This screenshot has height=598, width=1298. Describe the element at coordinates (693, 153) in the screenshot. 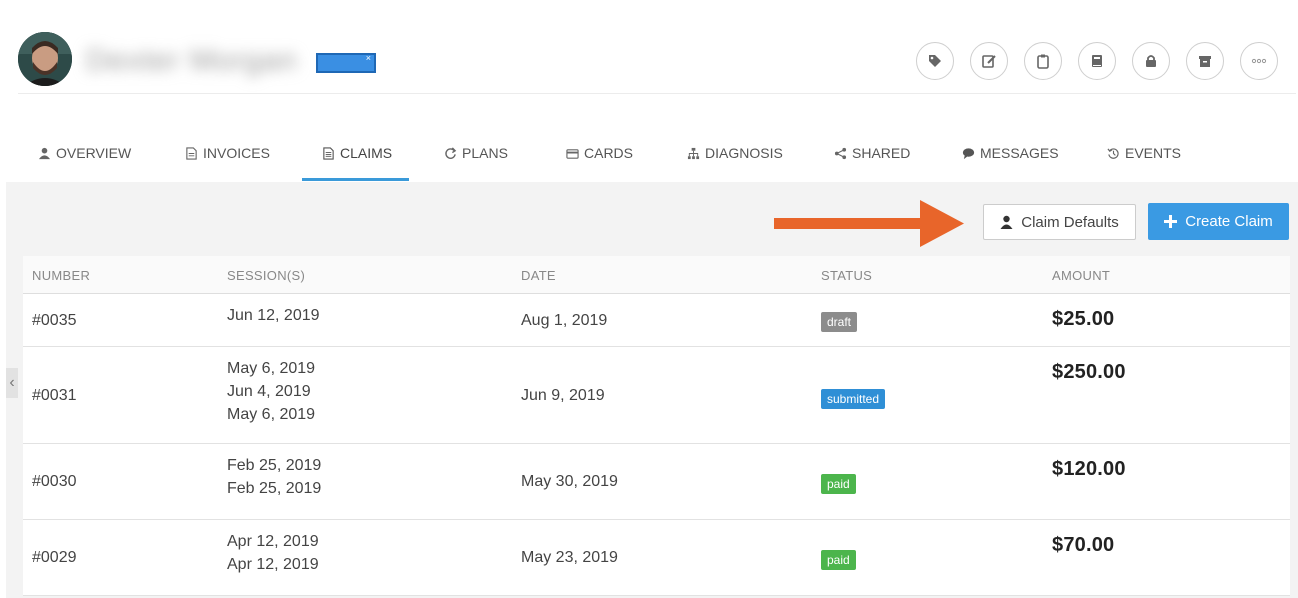

I see `sitemap-icon` at that location.